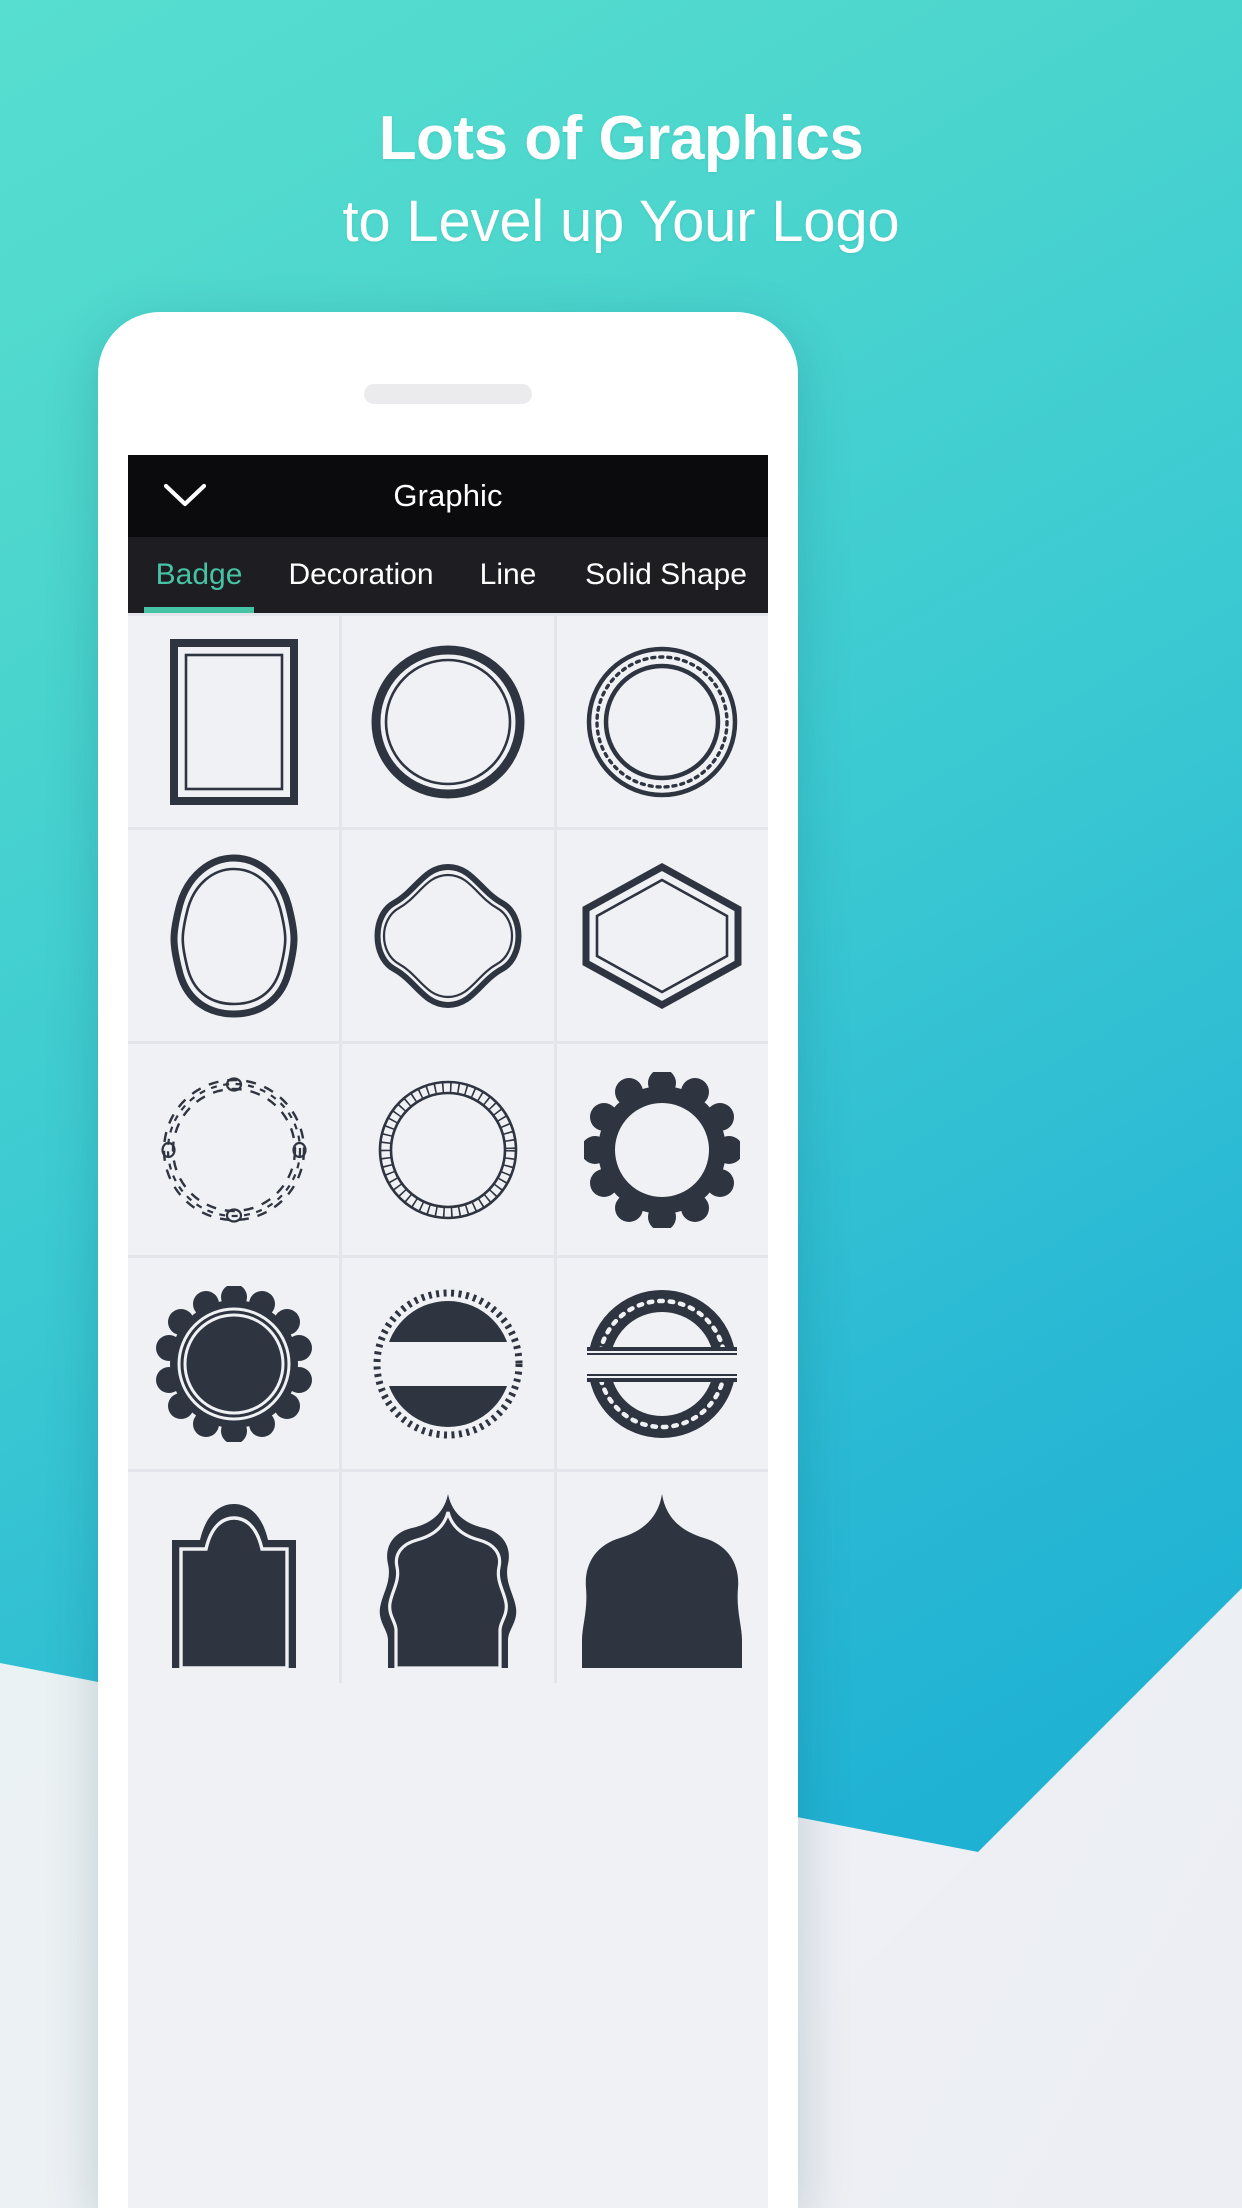 The height and width of the screenshot is (2208, 1242). I want to click on rounded-crest-badge-icon, so click(662, 1578).